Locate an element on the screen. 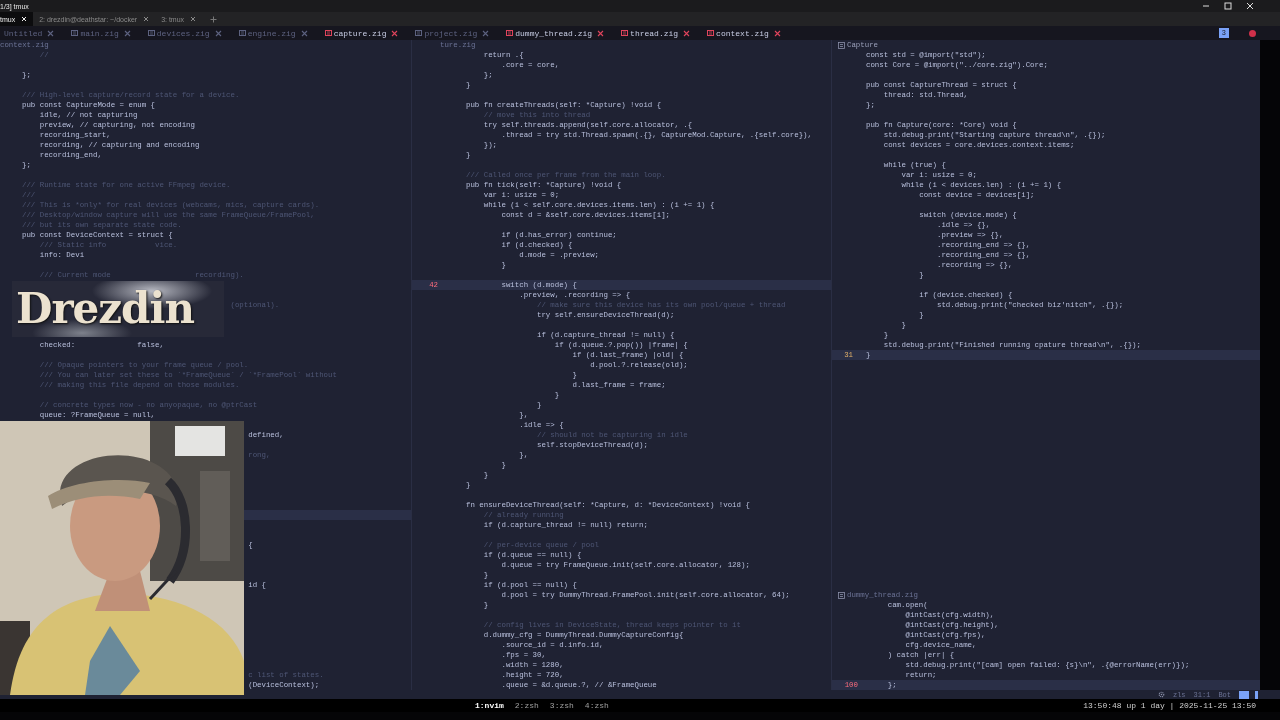  tmux-window: 3:zsh is located at coordinates (561, 705).